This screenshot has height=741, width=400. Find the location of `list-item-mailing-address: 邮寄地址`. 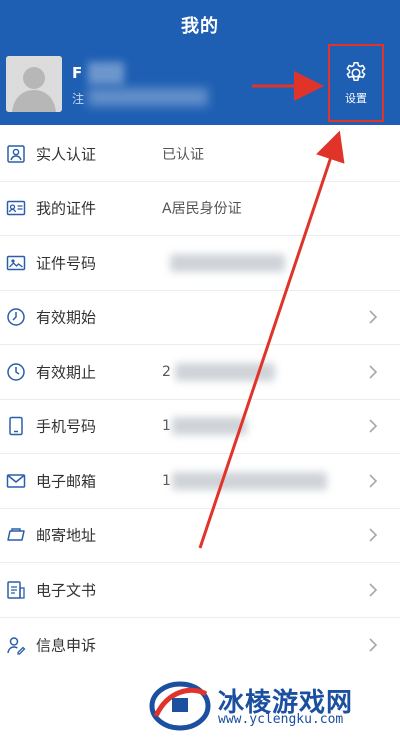

list-item-mailing-address: 邮寄地址 is located at coordinates (200, 536).